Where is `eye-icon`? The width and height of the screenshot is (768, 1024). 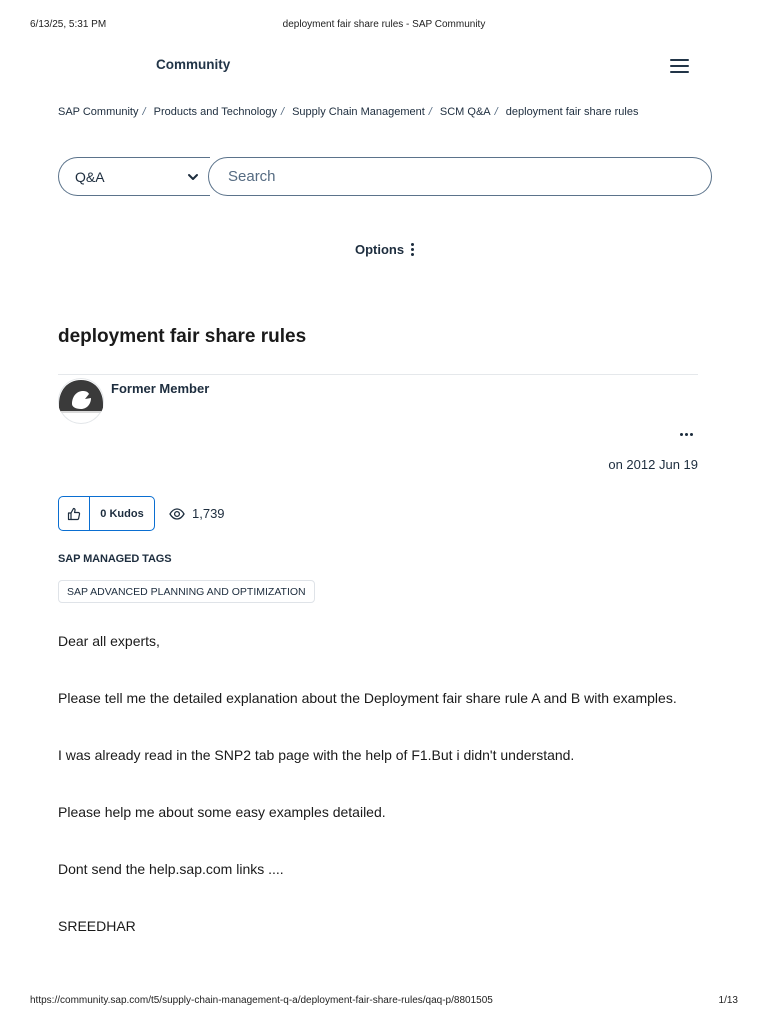 eye-icon is located at coordinates (177, 513).